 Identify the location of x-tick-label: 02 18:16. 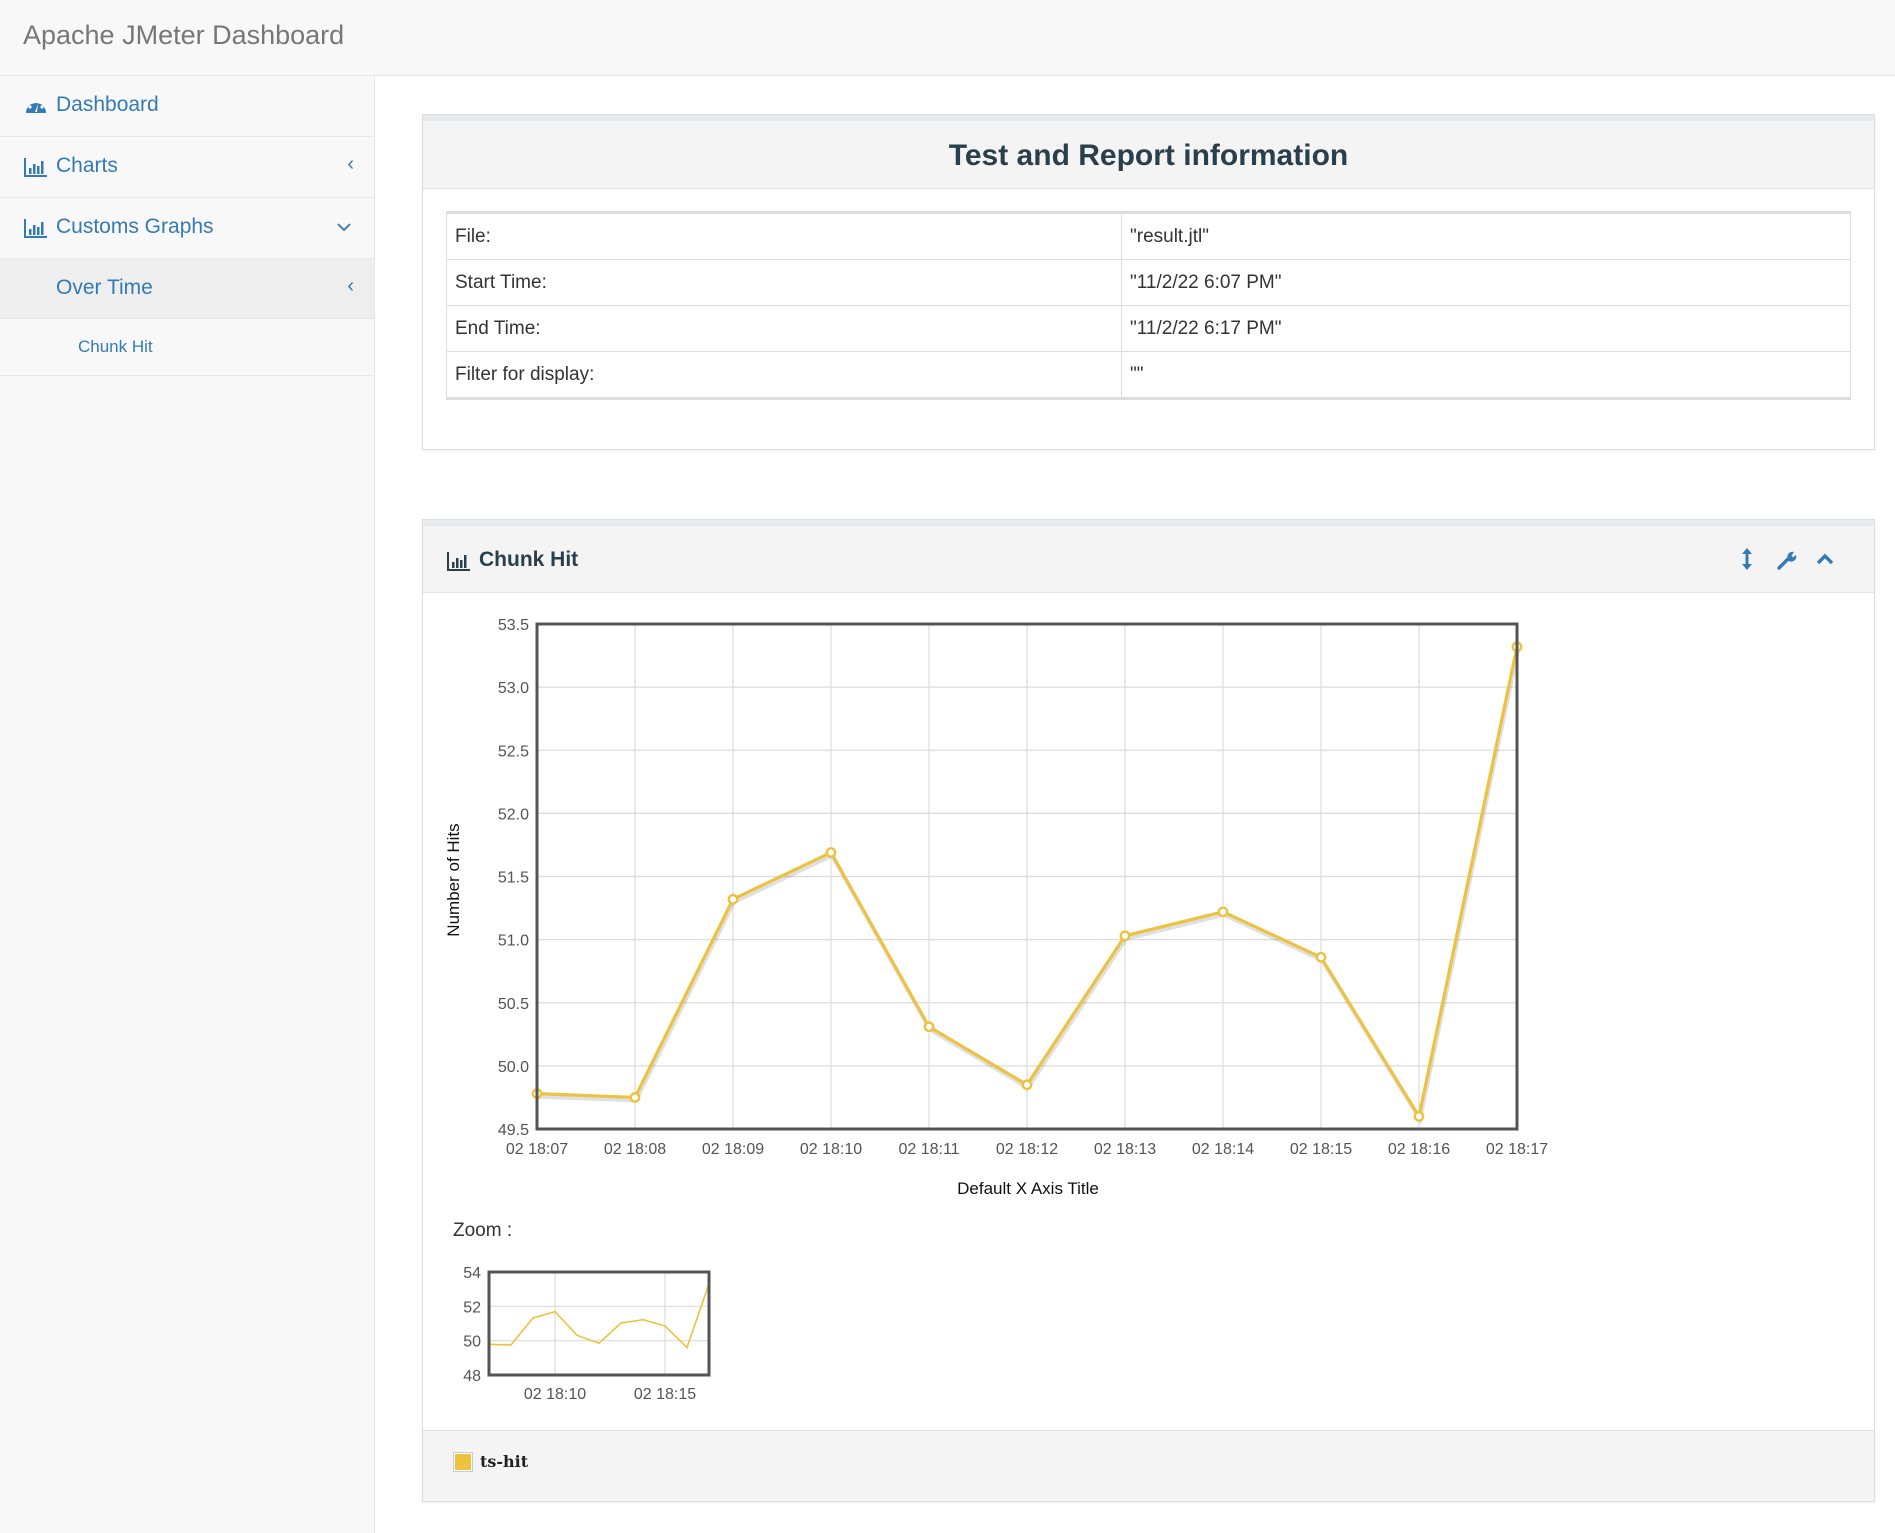
(1419, 1149).